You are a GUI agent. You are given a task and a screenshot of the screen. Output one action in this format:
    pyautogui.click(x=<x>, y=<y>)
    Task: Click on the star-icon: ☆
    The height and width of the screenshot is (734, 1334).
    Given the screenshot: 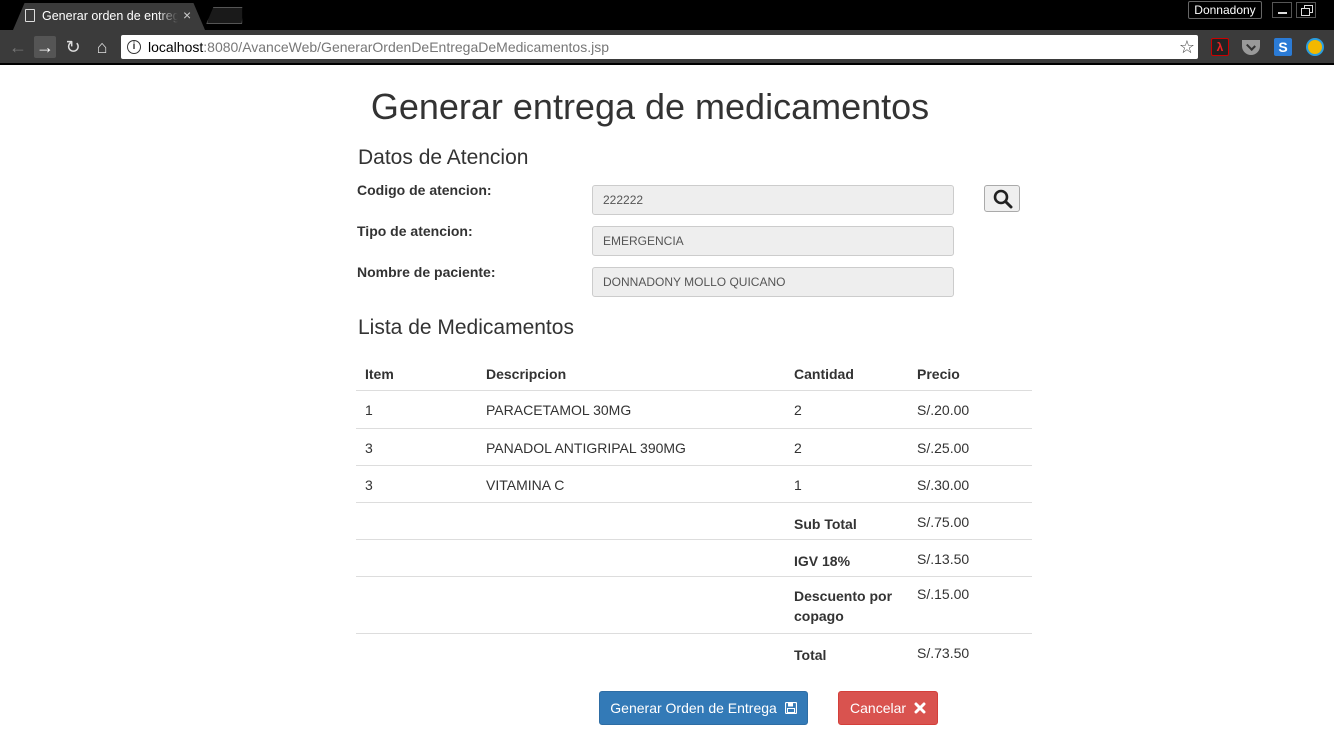 What is the action you would take?
    pyautogui.click(x=1187, y=47)
    